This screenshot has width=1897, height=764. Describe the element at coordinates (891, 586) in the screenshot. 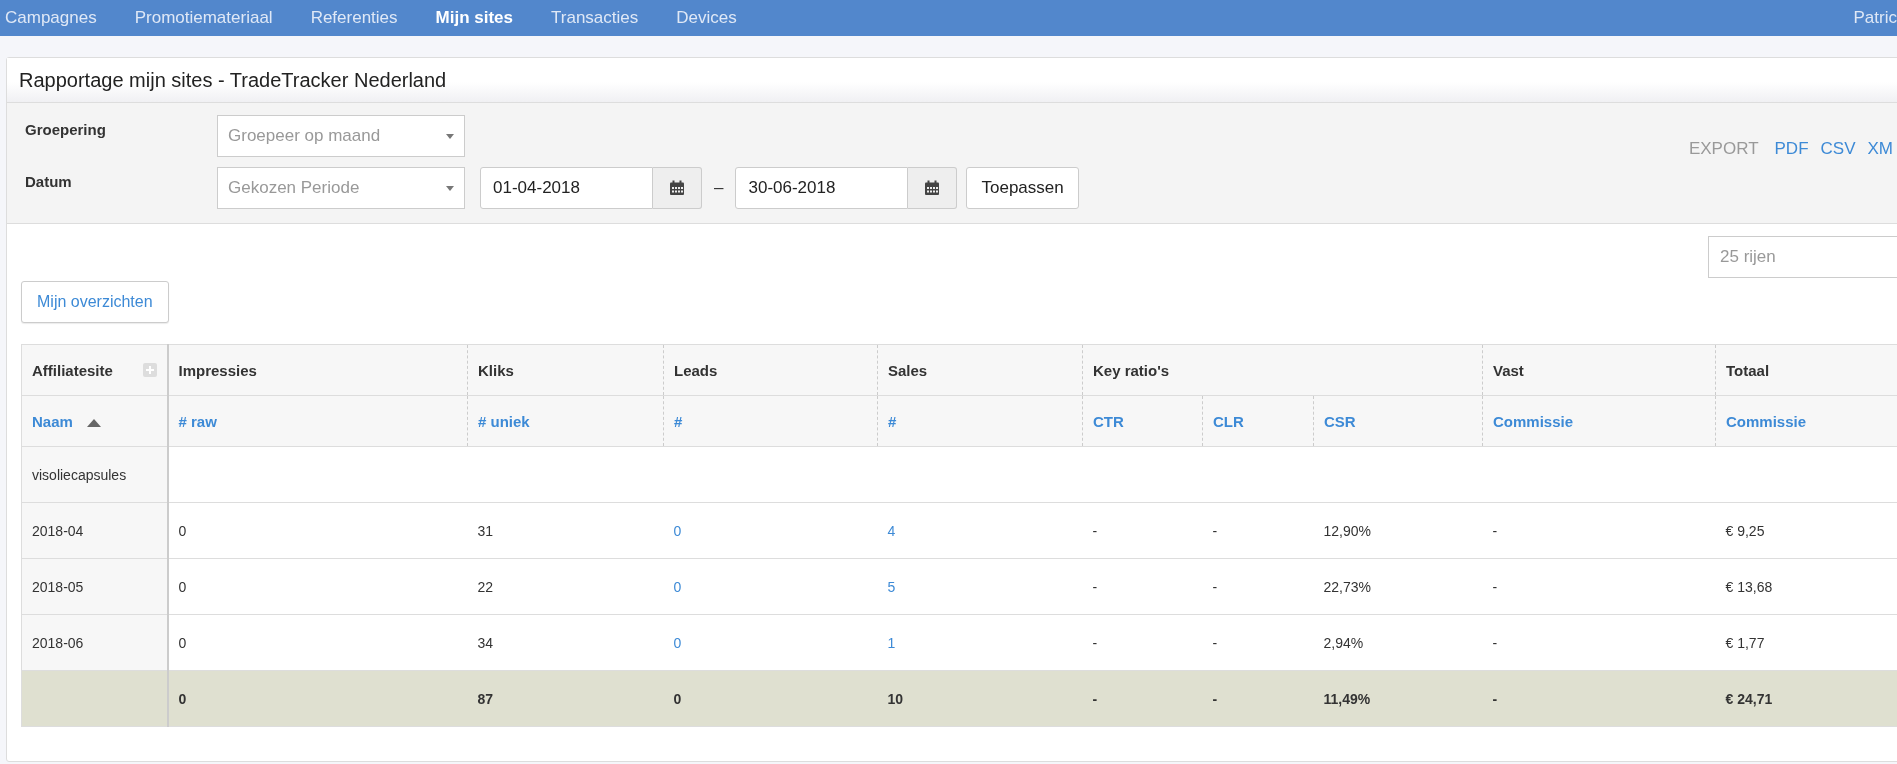

I see `cell-link: 5` at that location.